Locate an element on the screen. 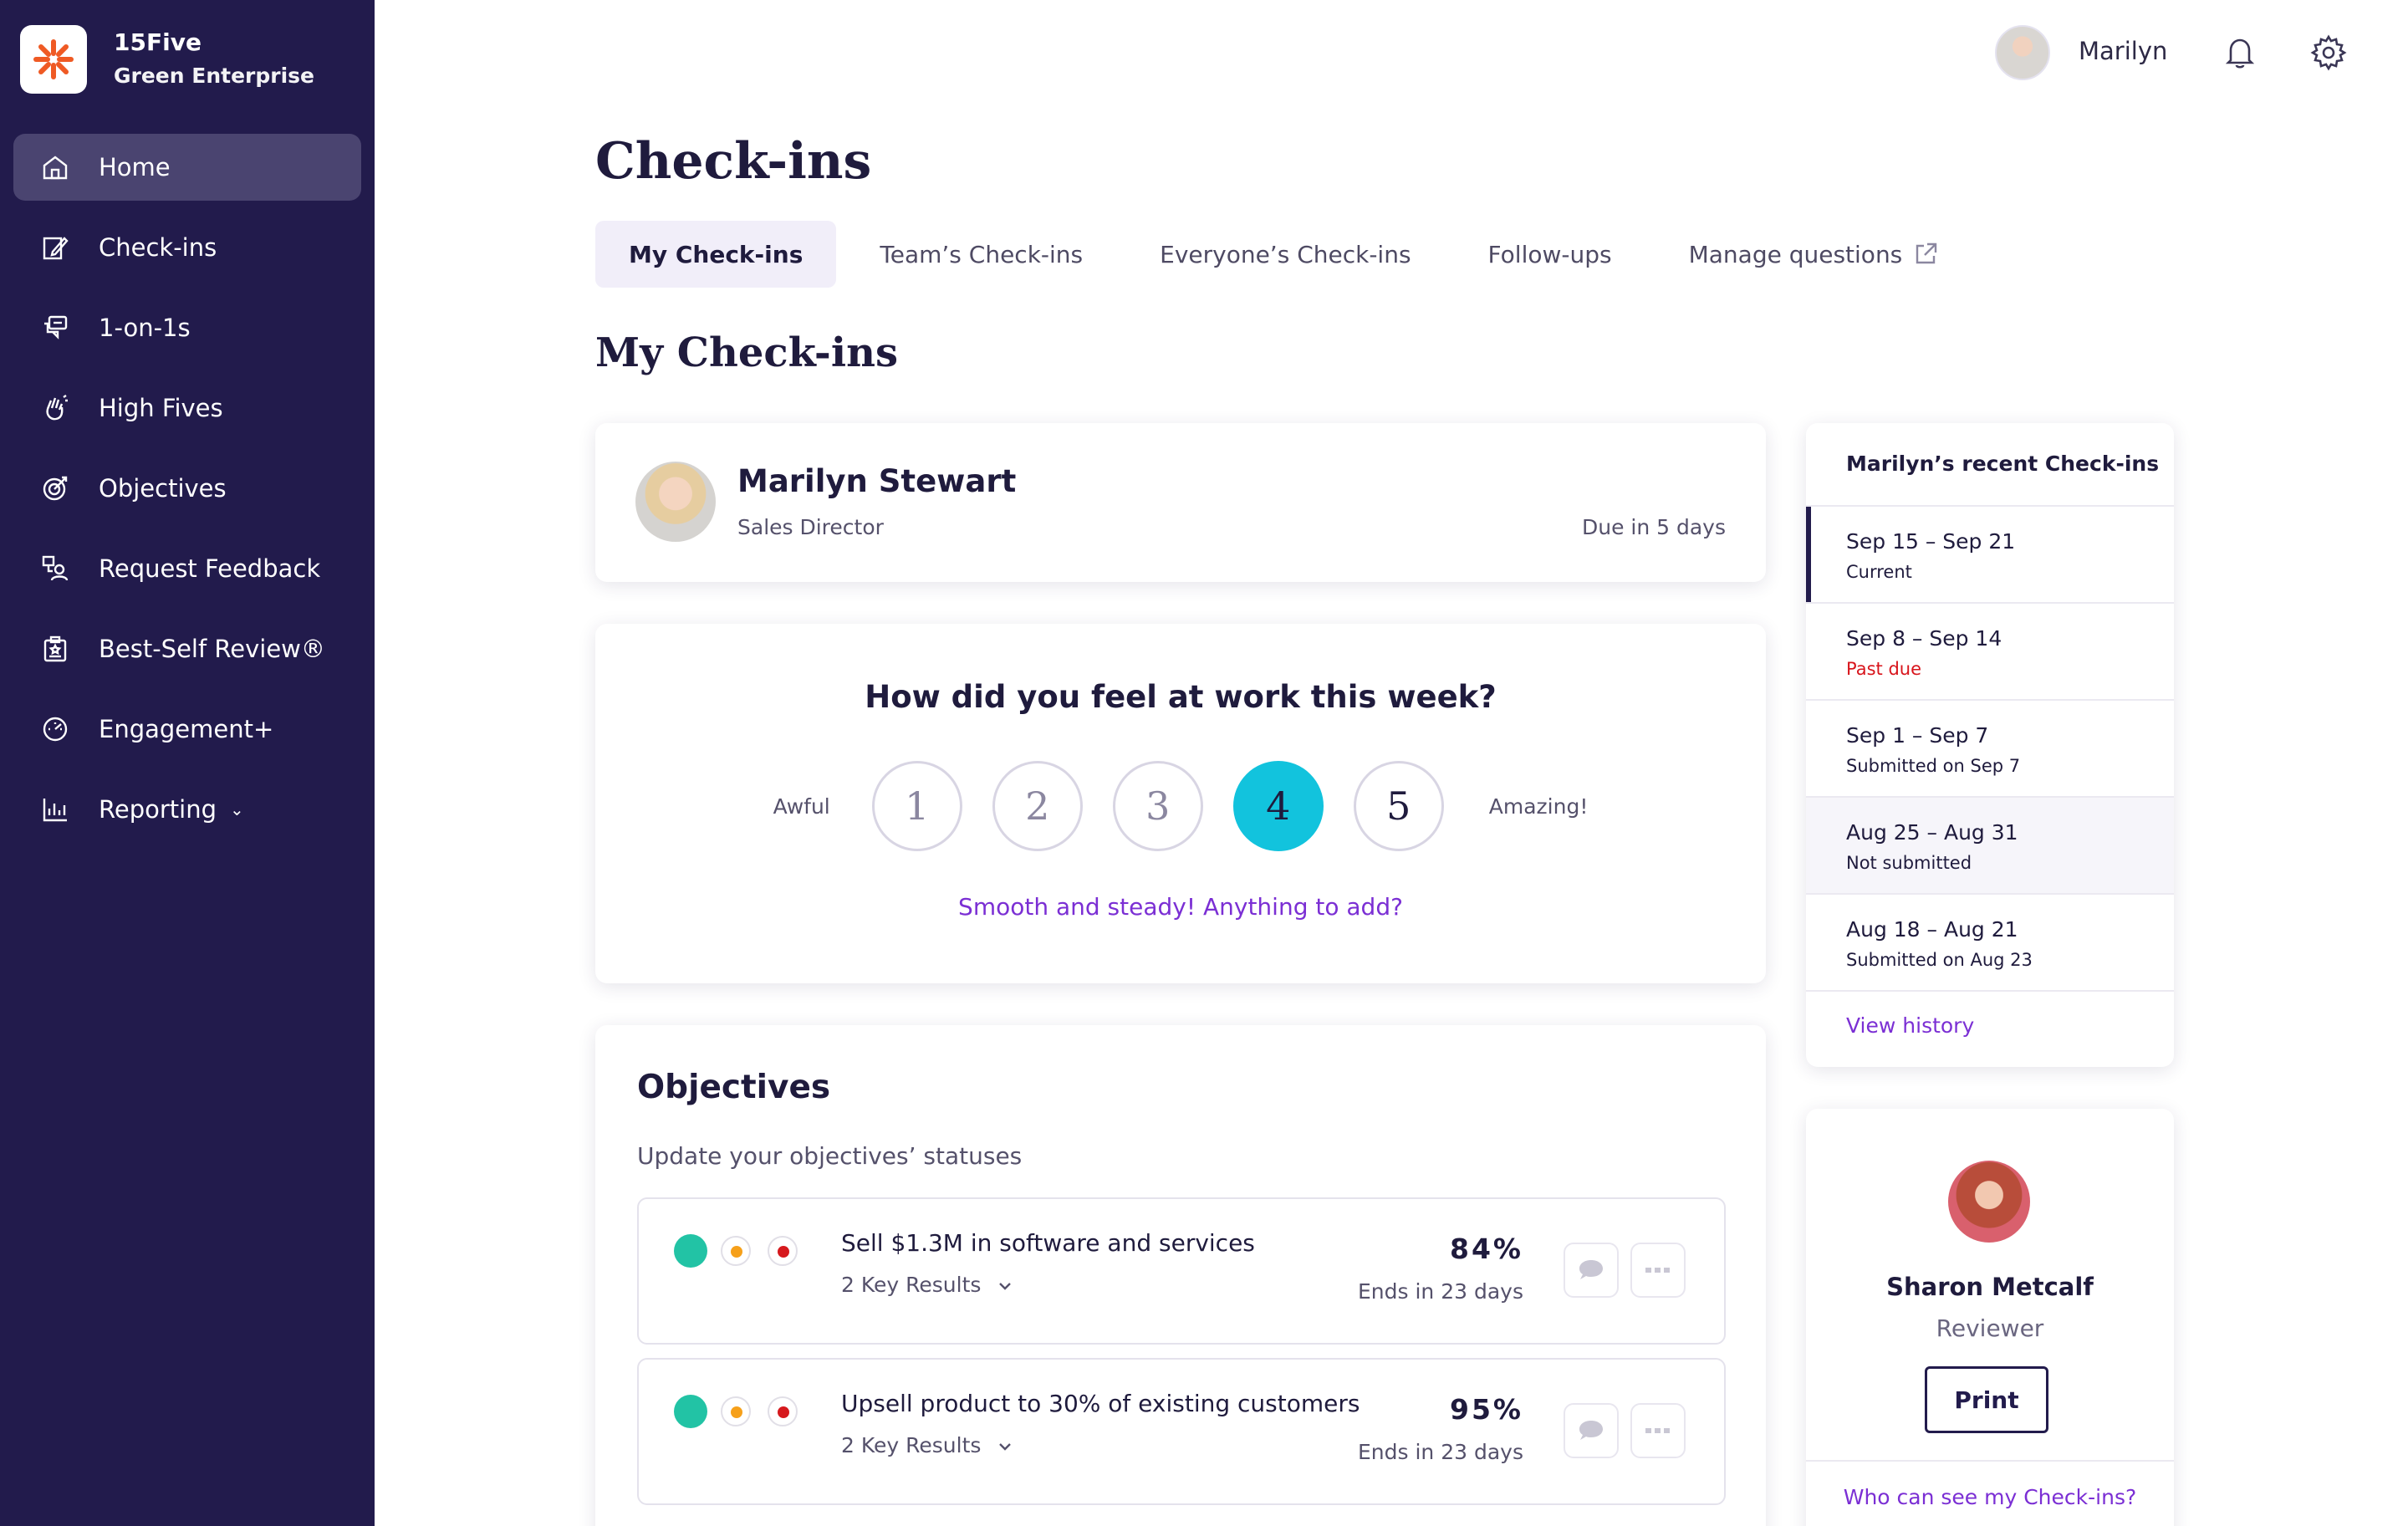 The height and width of the screenshot is (1526, 2408). objective-ends: Ends in 23 days is located at coordinates (1440, 1452).